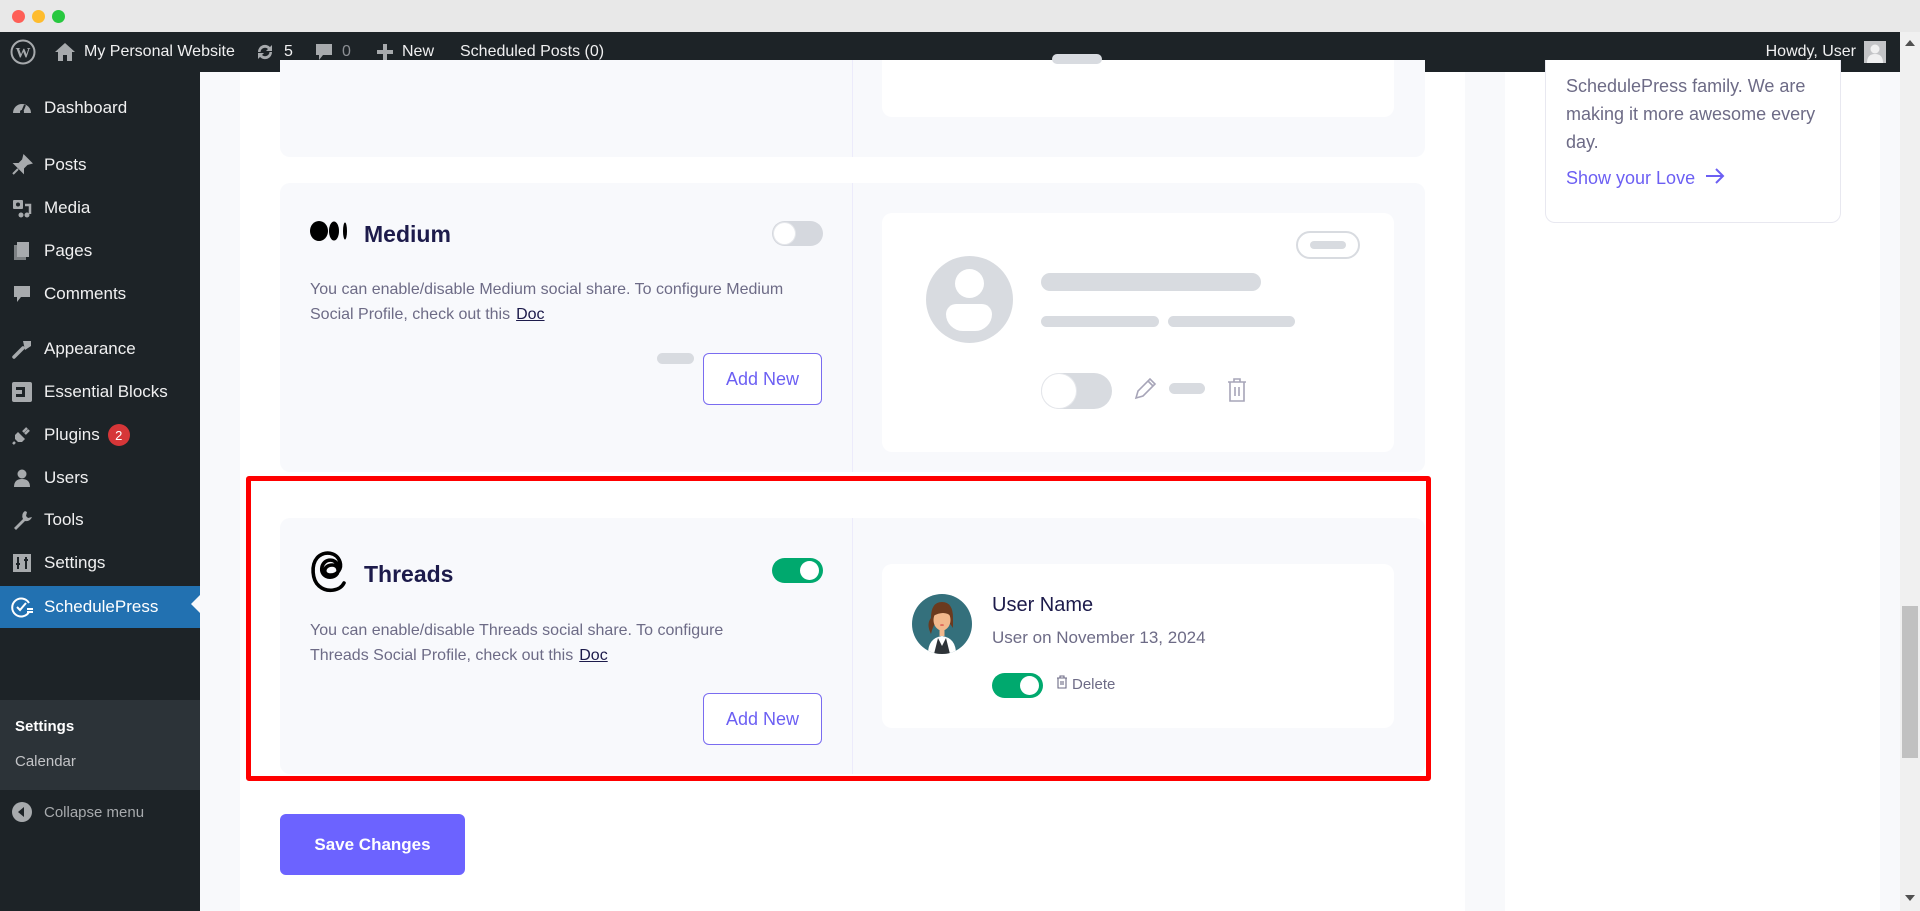 The width and height of the screenshot is (1920, 911). I want to click on home-icon, so click(65, 52).